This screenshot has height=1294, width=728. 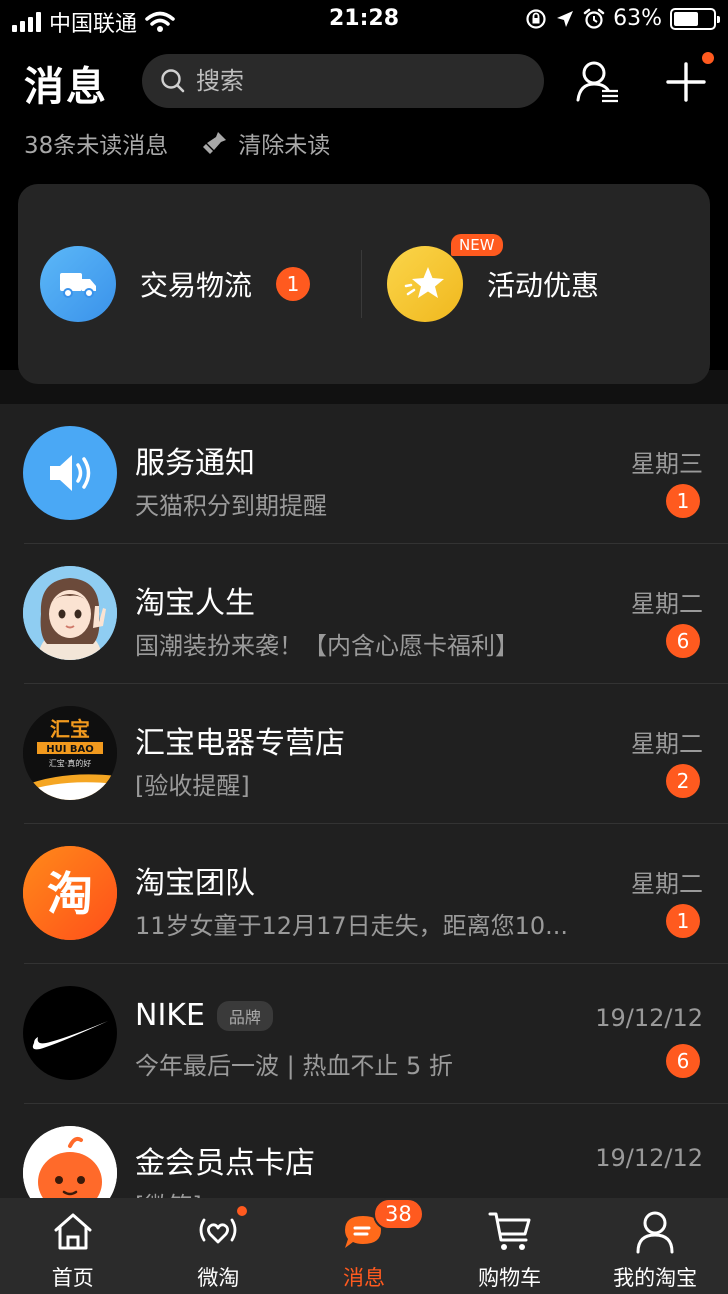 I want to click on star-icon: NEW, so click(x=445, y=278).